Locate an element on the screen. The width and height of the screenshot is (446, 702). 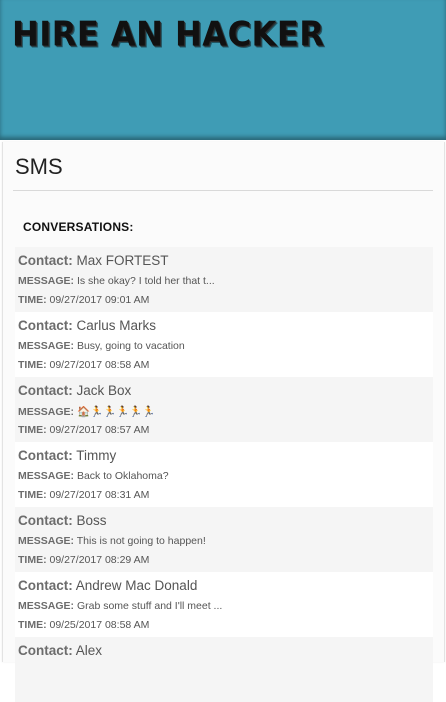
message-line: MESSAGE: Busy, going to vacation is located at coordinates (101, 346).